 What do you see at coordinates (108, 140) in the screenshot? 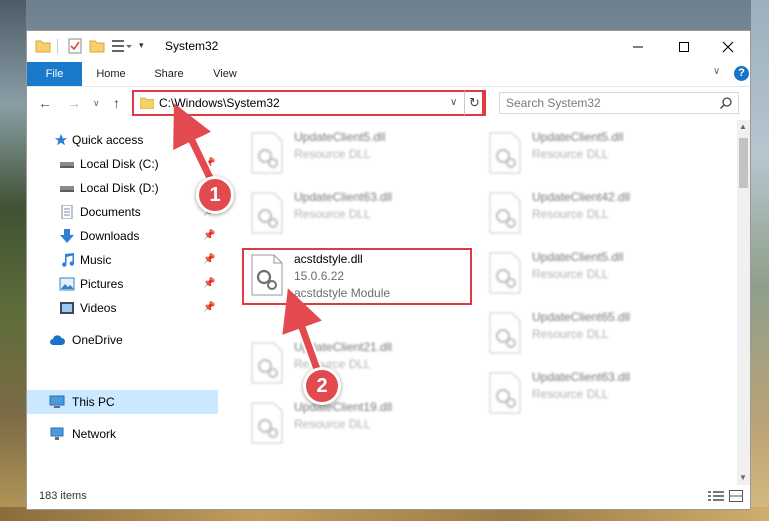
I see `sidebar-item-label: Quick access` at bounding box center [108, 140].